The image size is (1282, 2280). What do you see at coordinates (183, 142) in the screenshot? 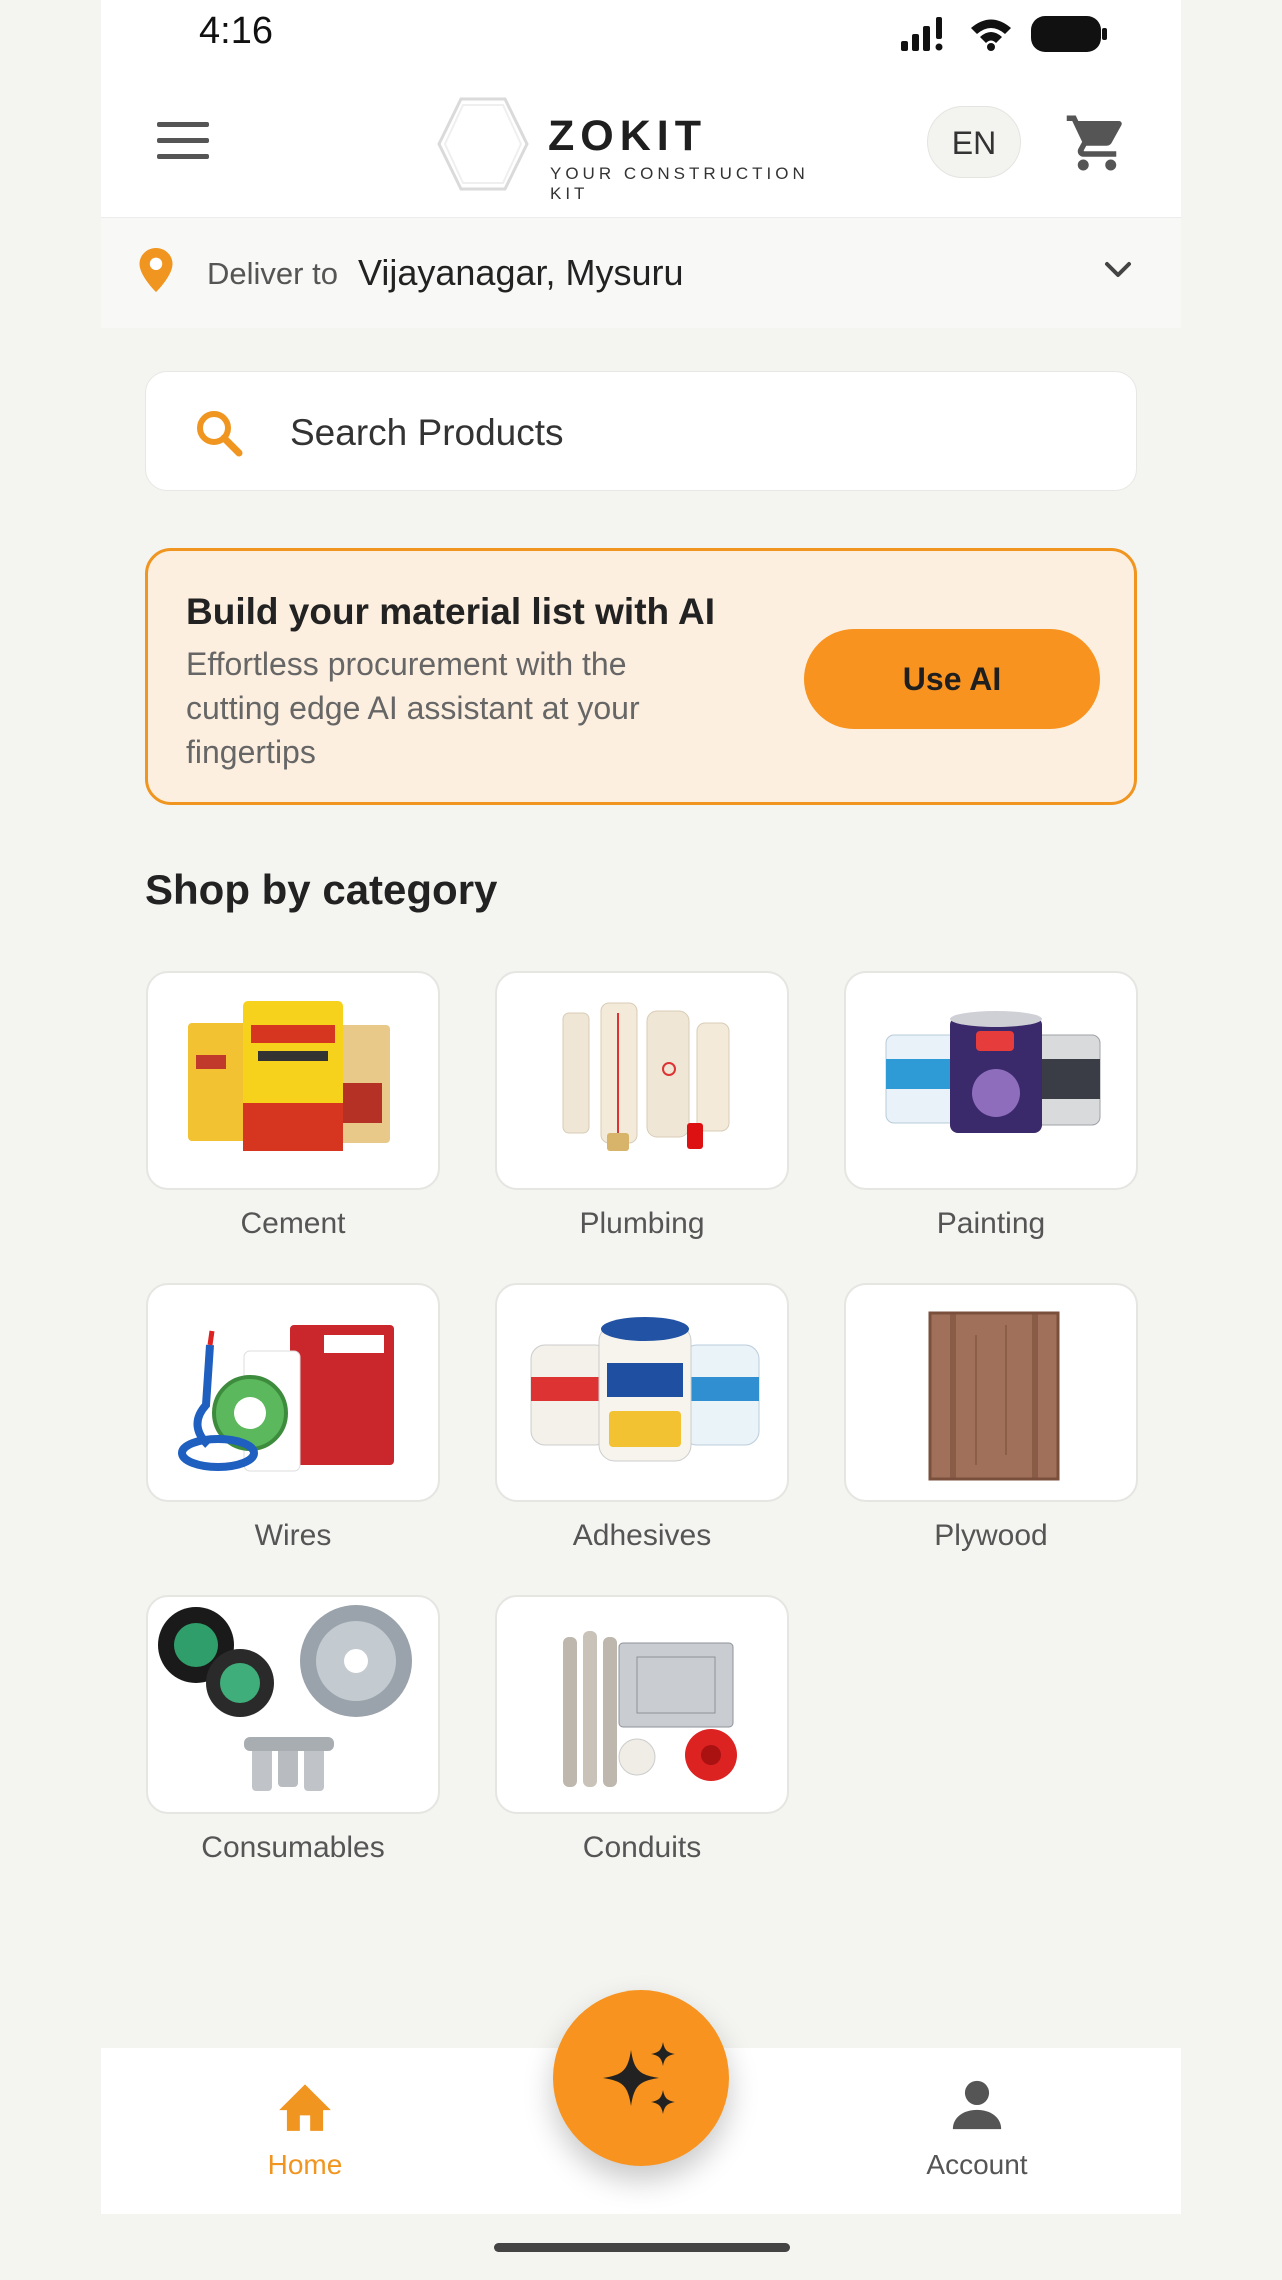
I see `hamburger-menu-icon` at bounding box center [183, 142].